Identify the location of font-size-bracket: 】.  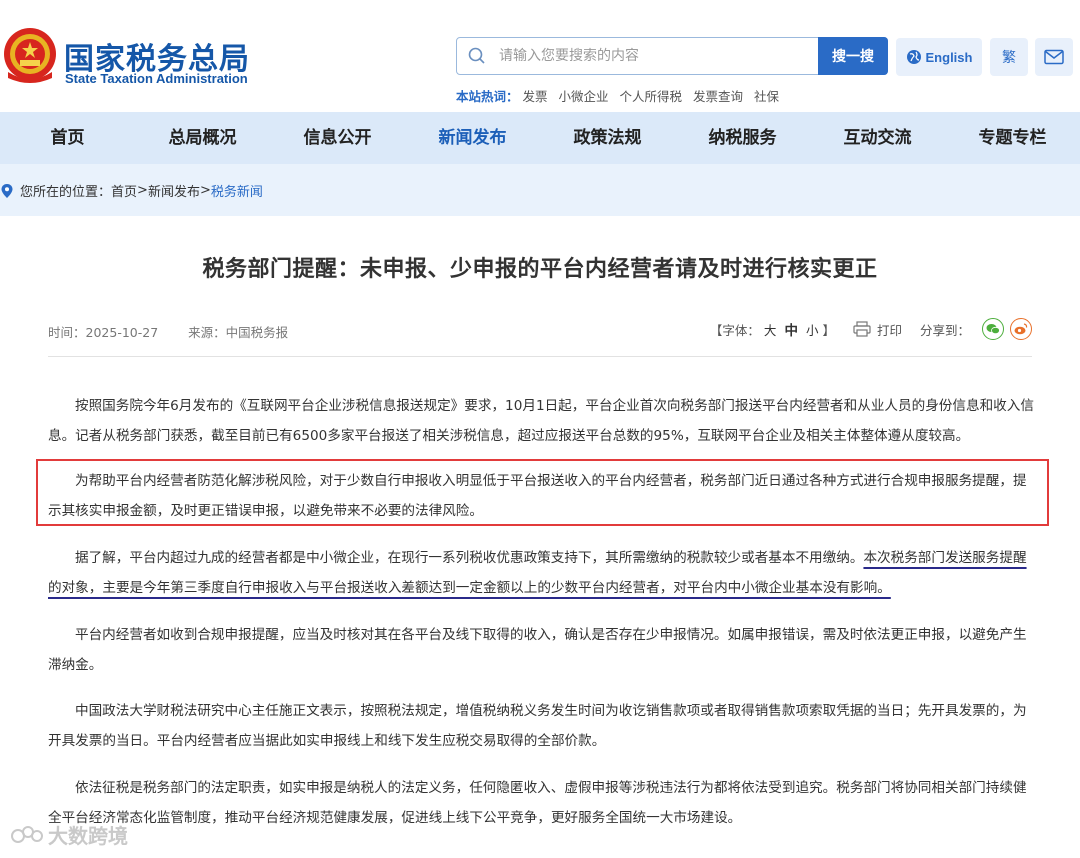
(828, 330).